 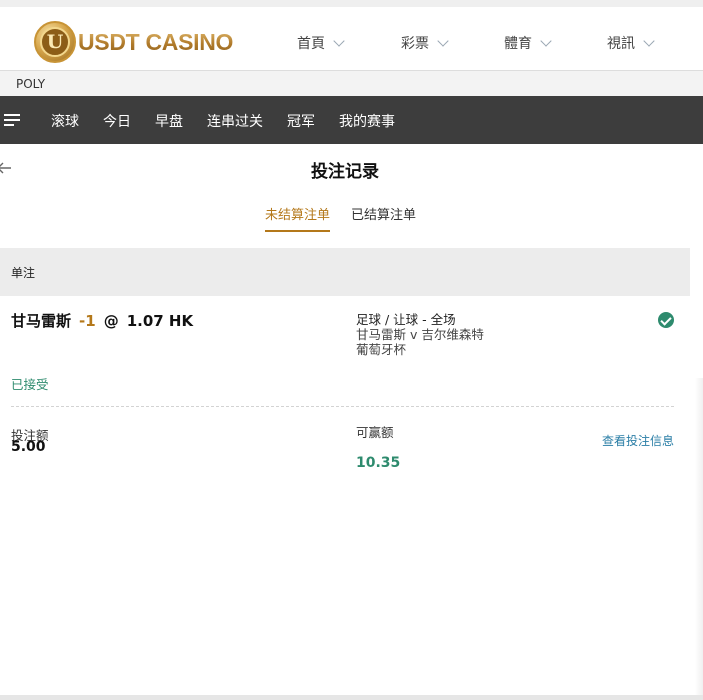 What do you see at coordinates (345, 172) in the screenshot?
I see `page-title: 投注记录` at bounding box center [345, 172].